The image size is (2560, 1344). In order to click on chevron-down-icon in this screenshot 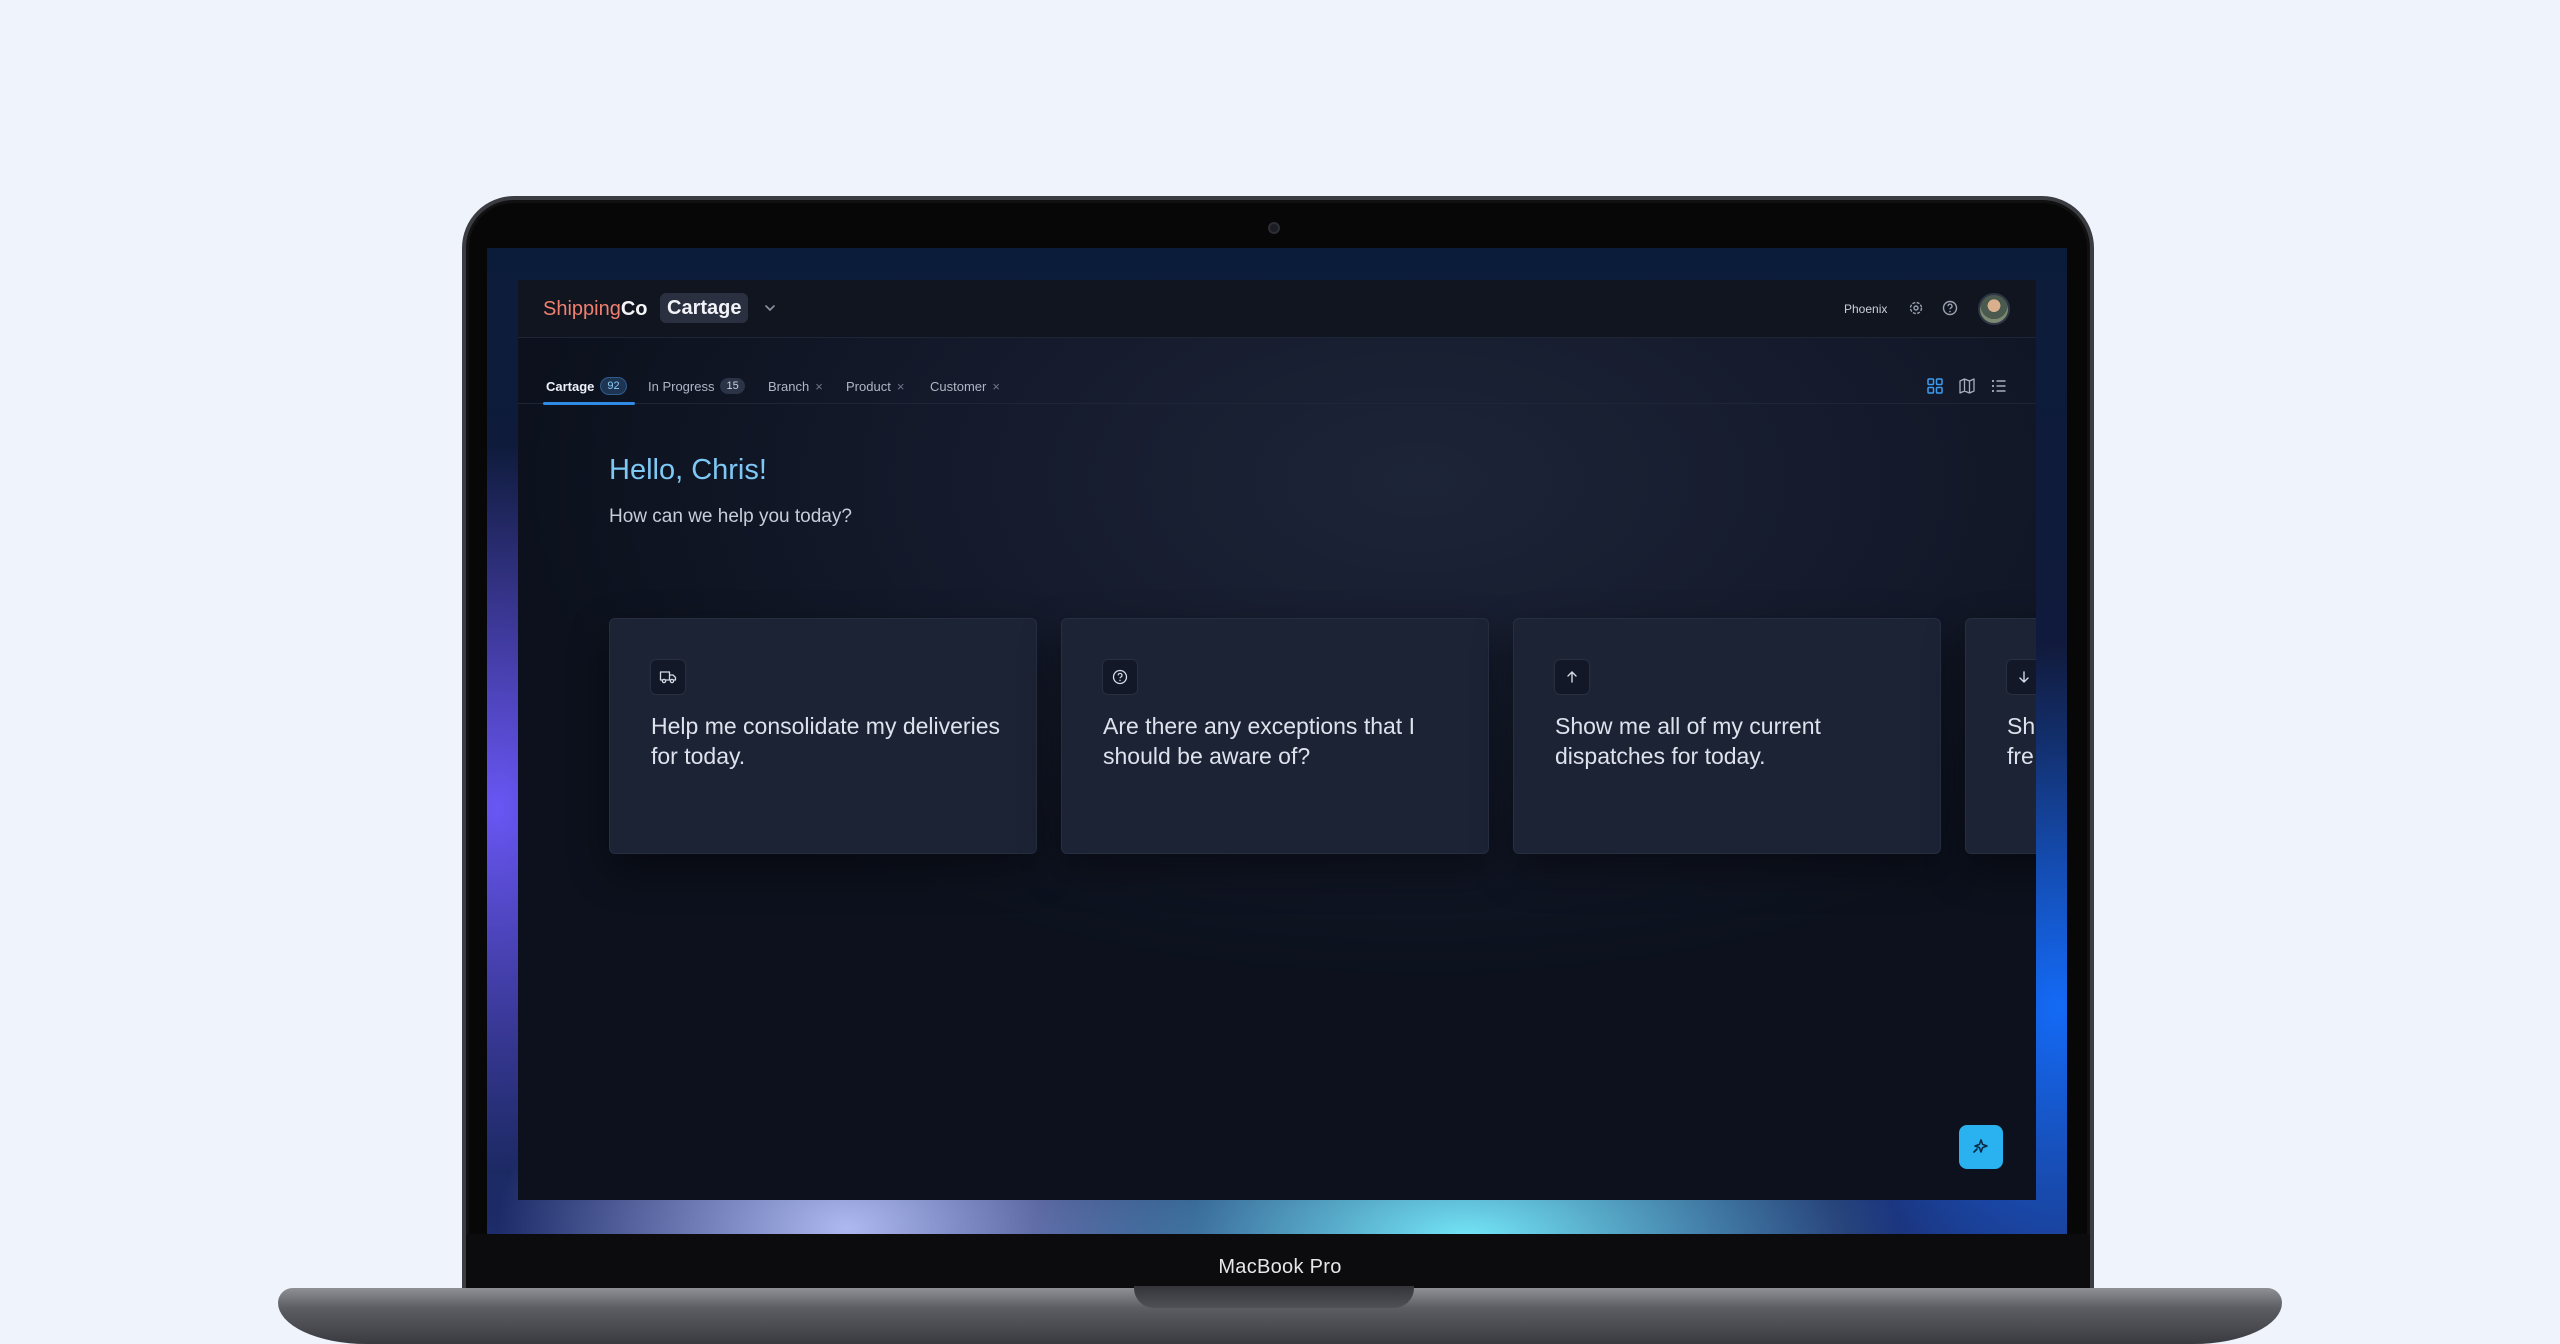, I will do `click(770, 308)`.